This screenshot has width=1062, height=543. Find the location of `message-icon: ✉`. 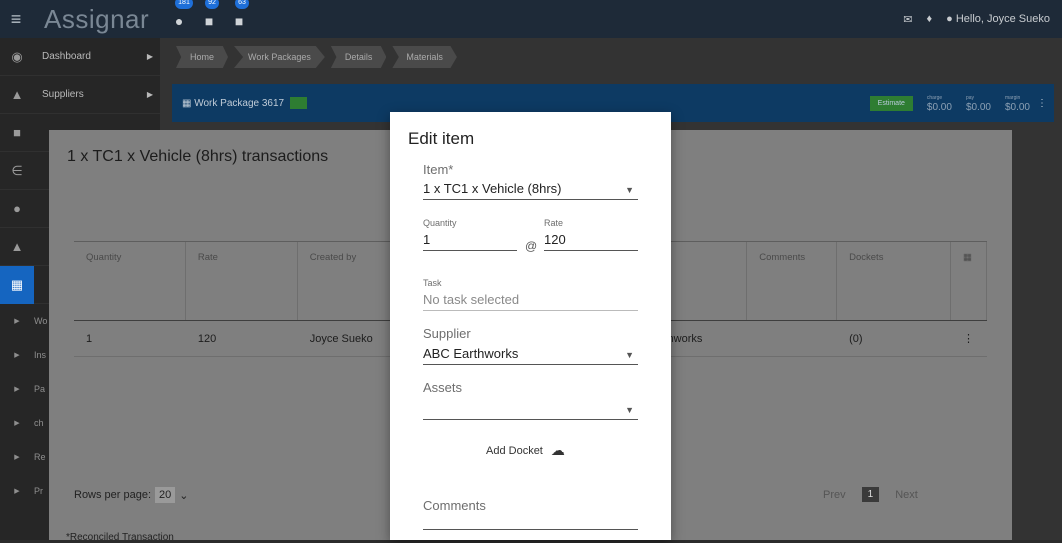

message-icon: ✉ is located at coordinates (907, 19).